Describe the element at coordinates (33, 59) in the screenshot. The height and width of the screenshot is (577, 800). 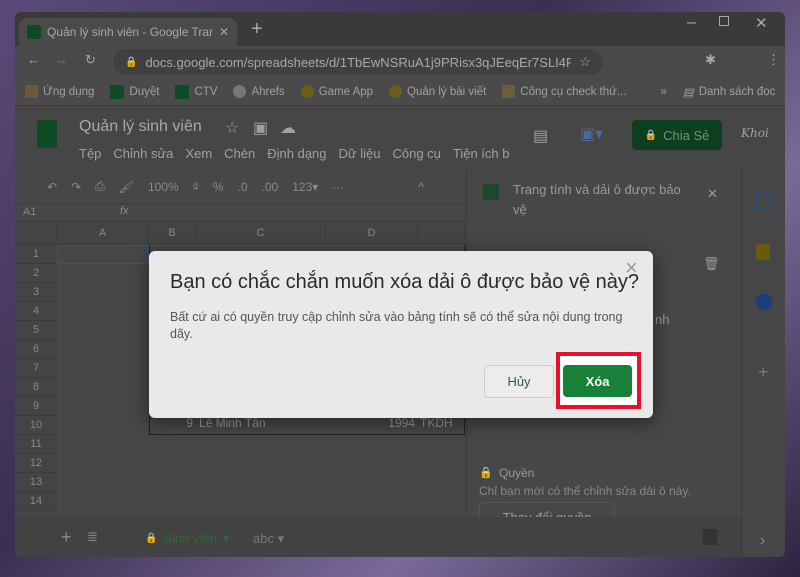
I see `back-icon: ←` at that location.